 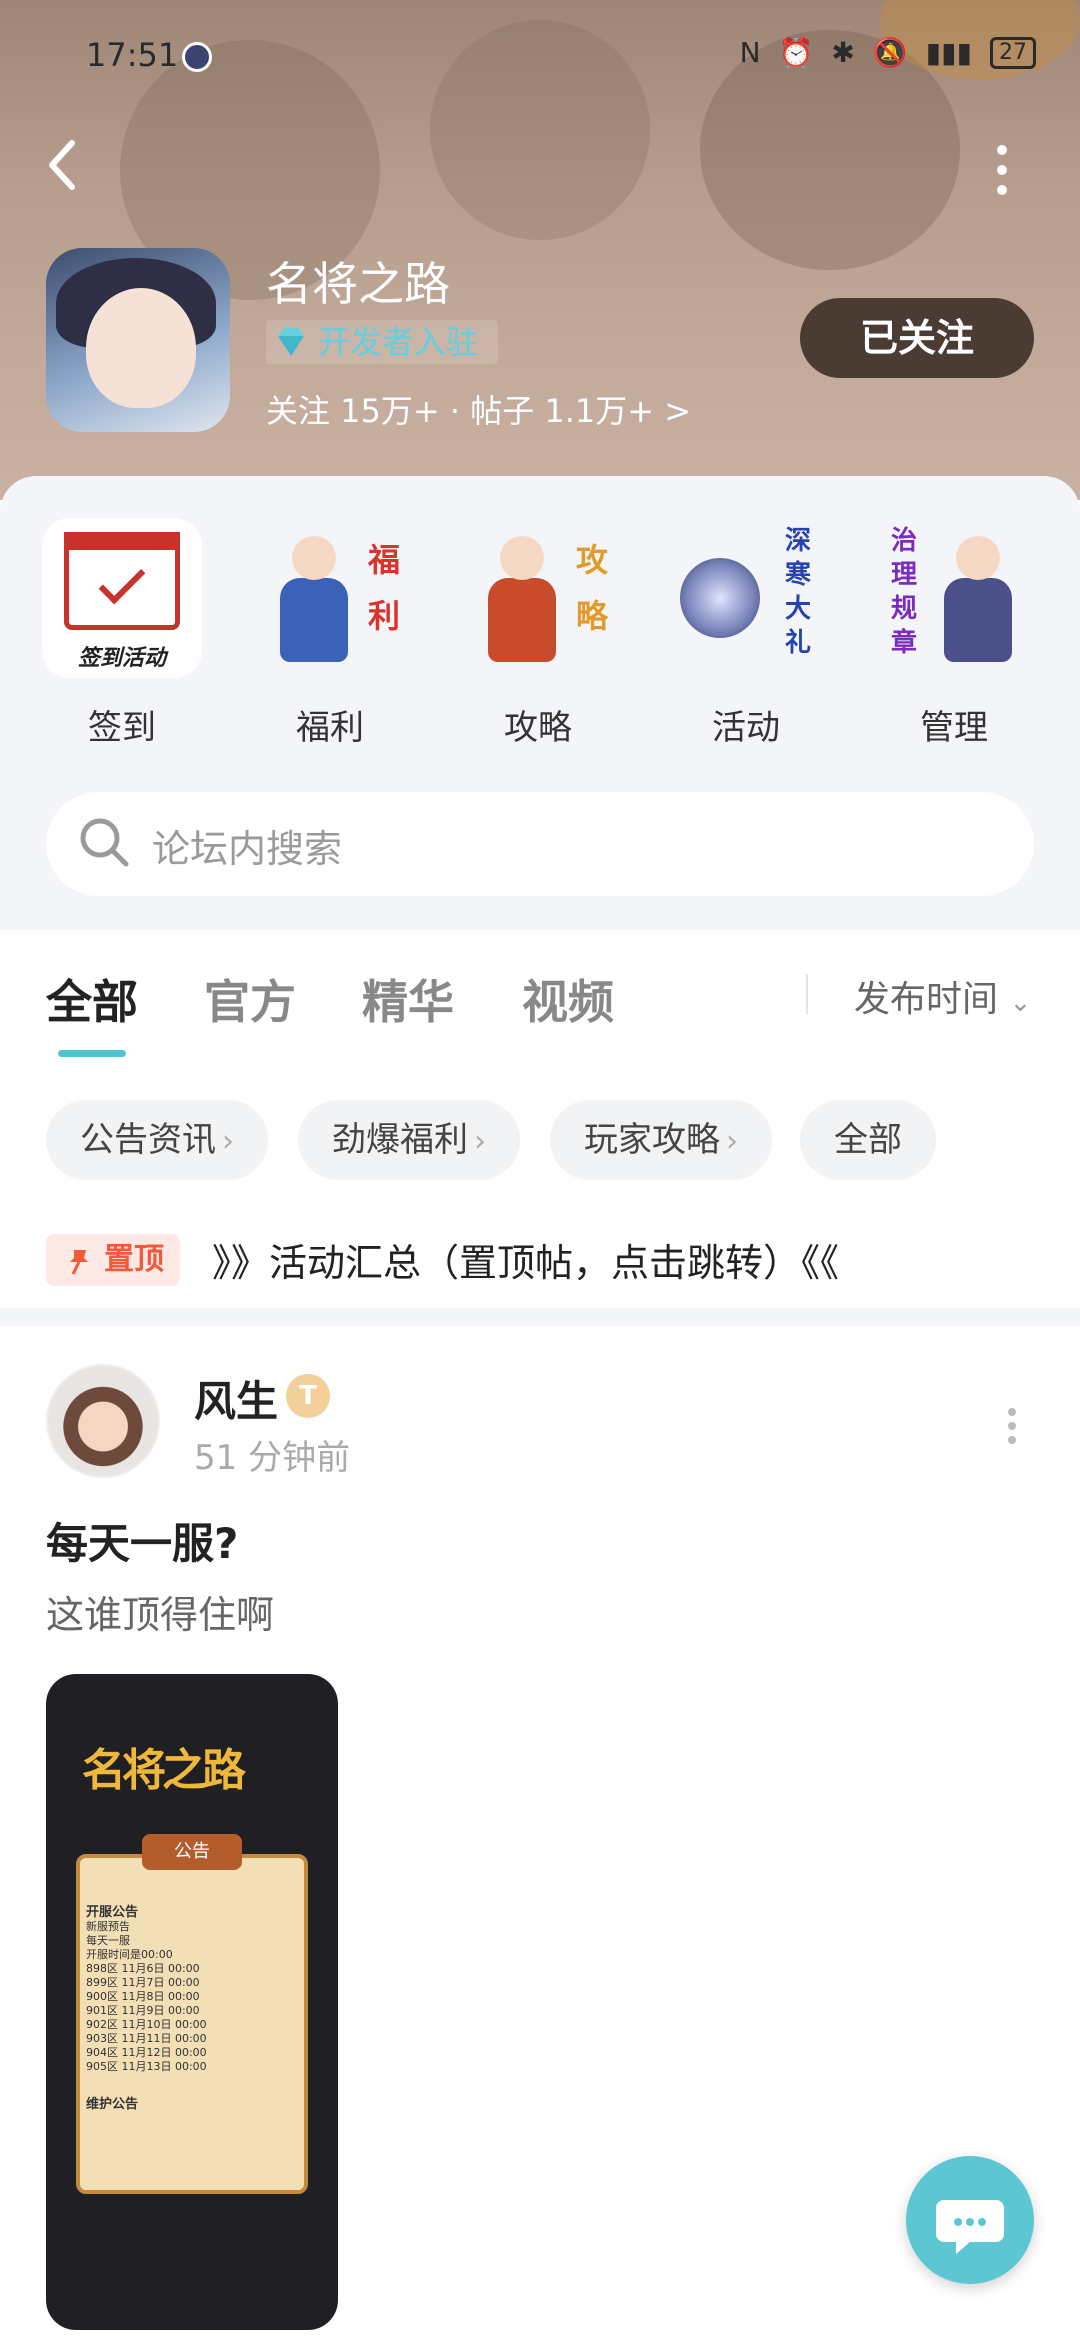 What do you see at coordinates (192, 1852) in the screenshot?
I see `post-image-notice-title: 公告` at bounding box center [192, 1852].